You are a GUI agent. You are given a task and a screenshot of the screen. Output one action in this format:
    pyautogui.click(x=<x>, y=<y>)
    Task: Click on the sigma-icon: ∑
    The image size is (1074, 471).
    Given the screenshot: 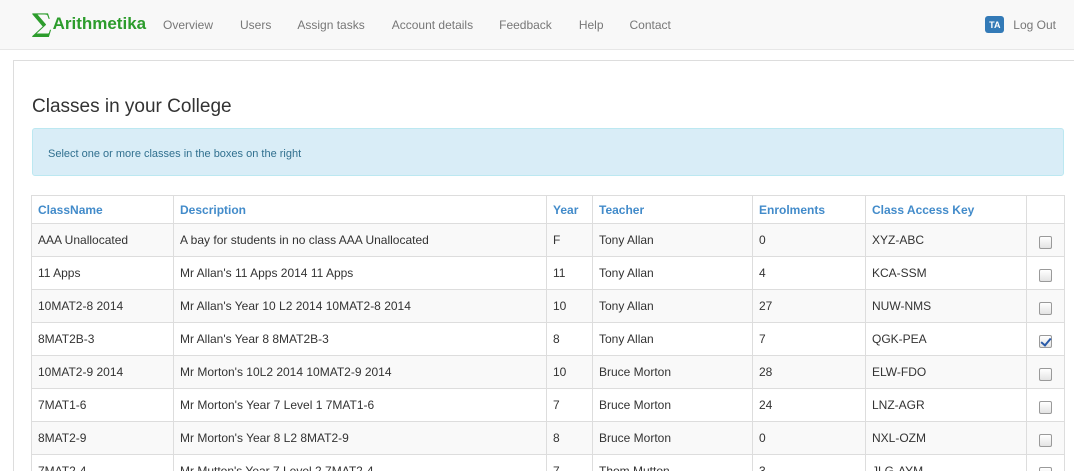 What is the action you would take?
    pyautogui.click(x=42, y=24)
    